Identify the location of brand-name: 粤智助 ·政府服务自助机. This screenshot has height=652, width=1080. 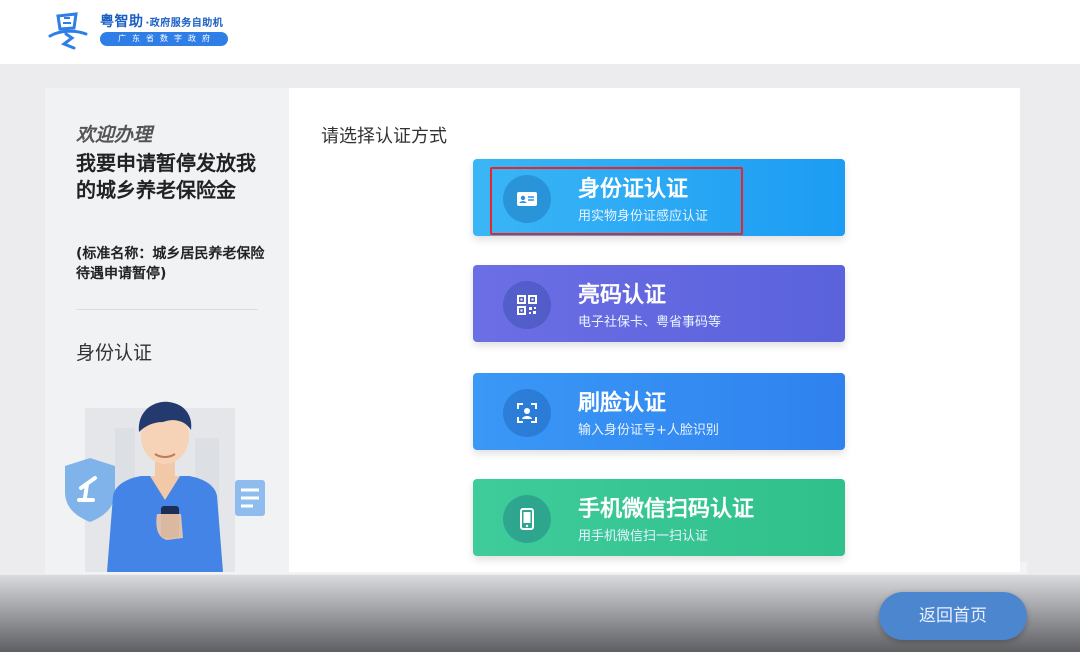
(161, 21).